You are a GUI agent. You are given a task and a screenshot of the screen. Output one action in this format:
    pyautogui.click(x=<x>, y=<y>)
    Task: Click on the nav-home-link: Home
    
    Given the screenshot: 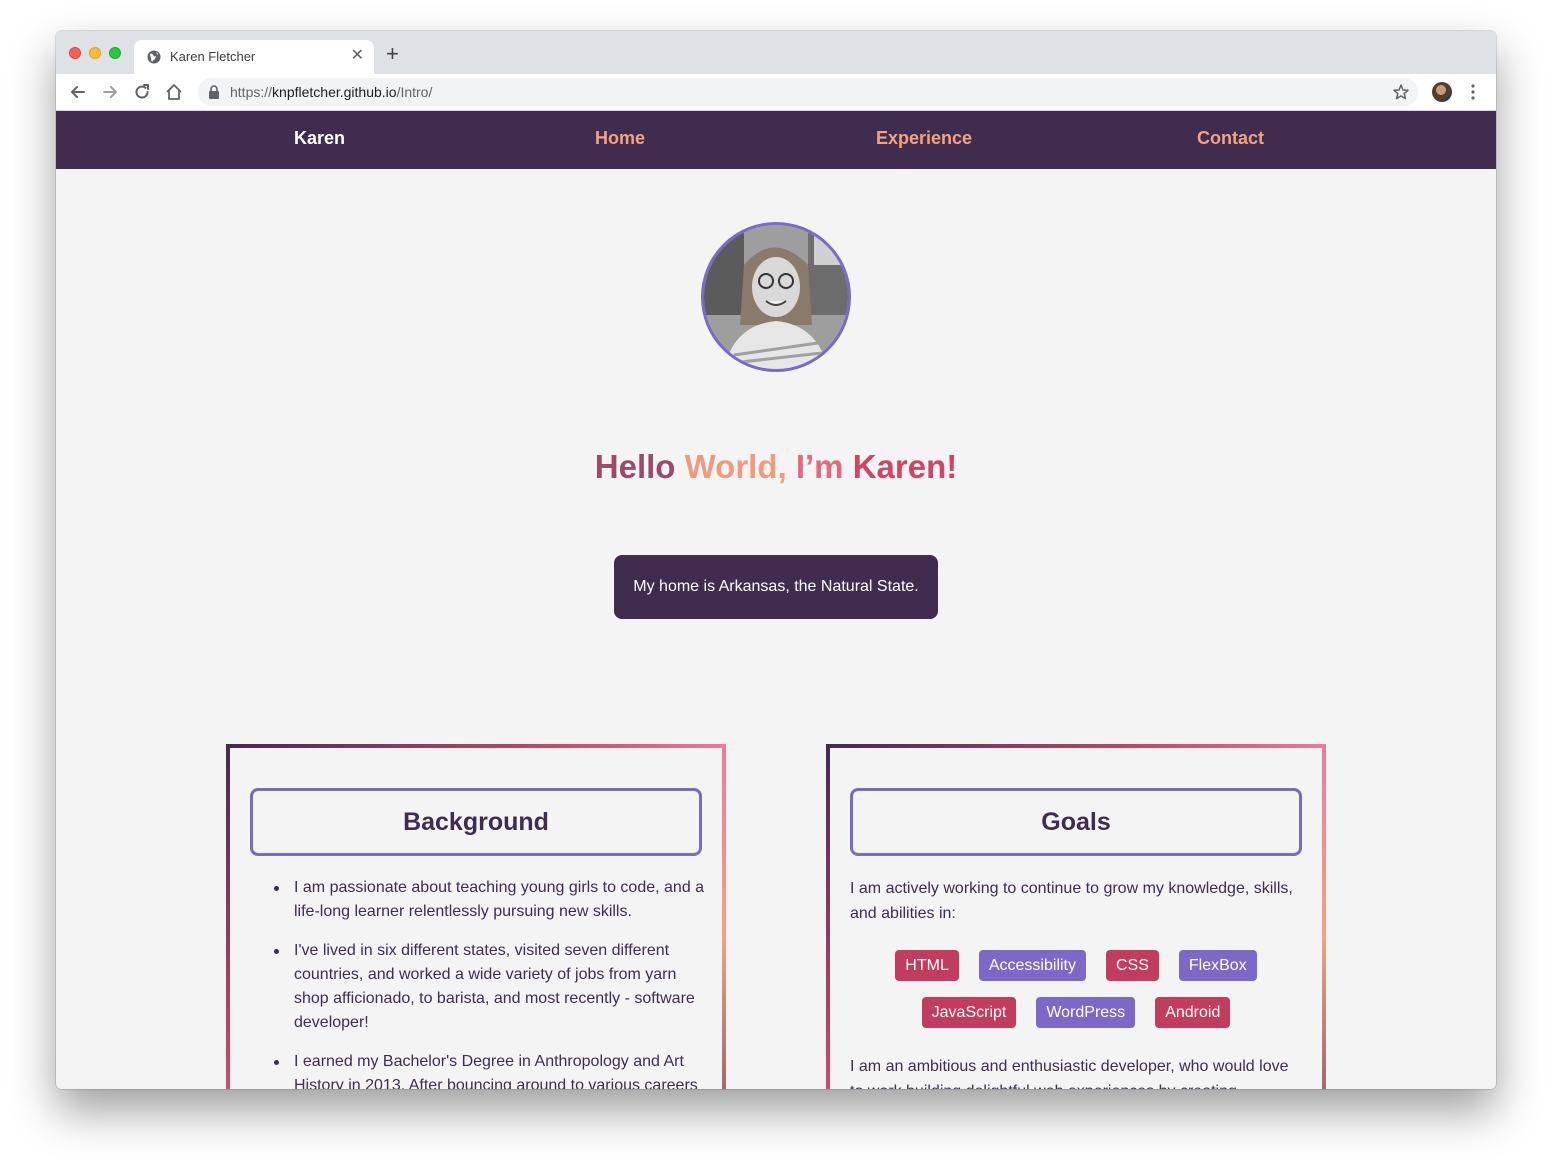 What is the action you would take?
    pyautogui.click(x=620, y=138)
    